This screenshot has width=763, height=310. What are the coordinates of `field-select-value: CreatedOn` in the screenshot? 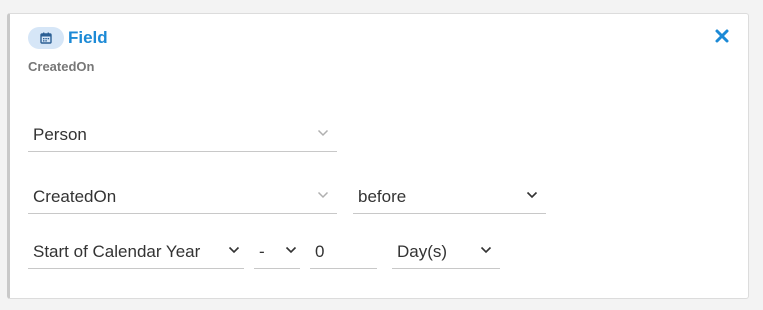 It's located at (75, 196).